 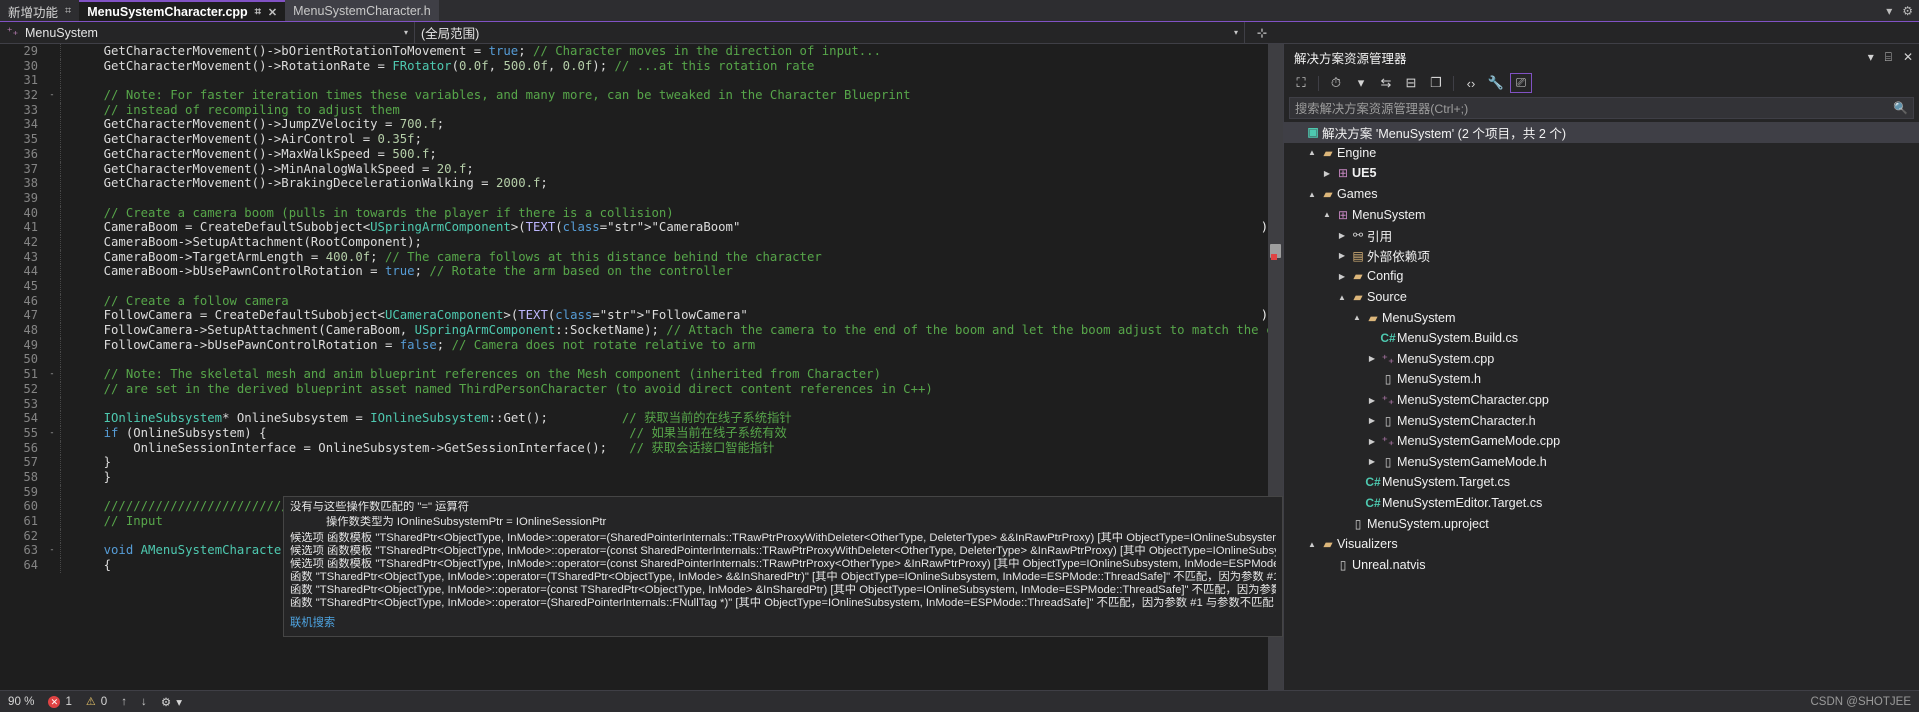 What do you see at coordinates (1601, 132) in the screenshot?
I see `tree-node: ▣ 解决方案 'MenuSystem' (2 个项目，共 2 个)` at bounding box center [1601, 132].